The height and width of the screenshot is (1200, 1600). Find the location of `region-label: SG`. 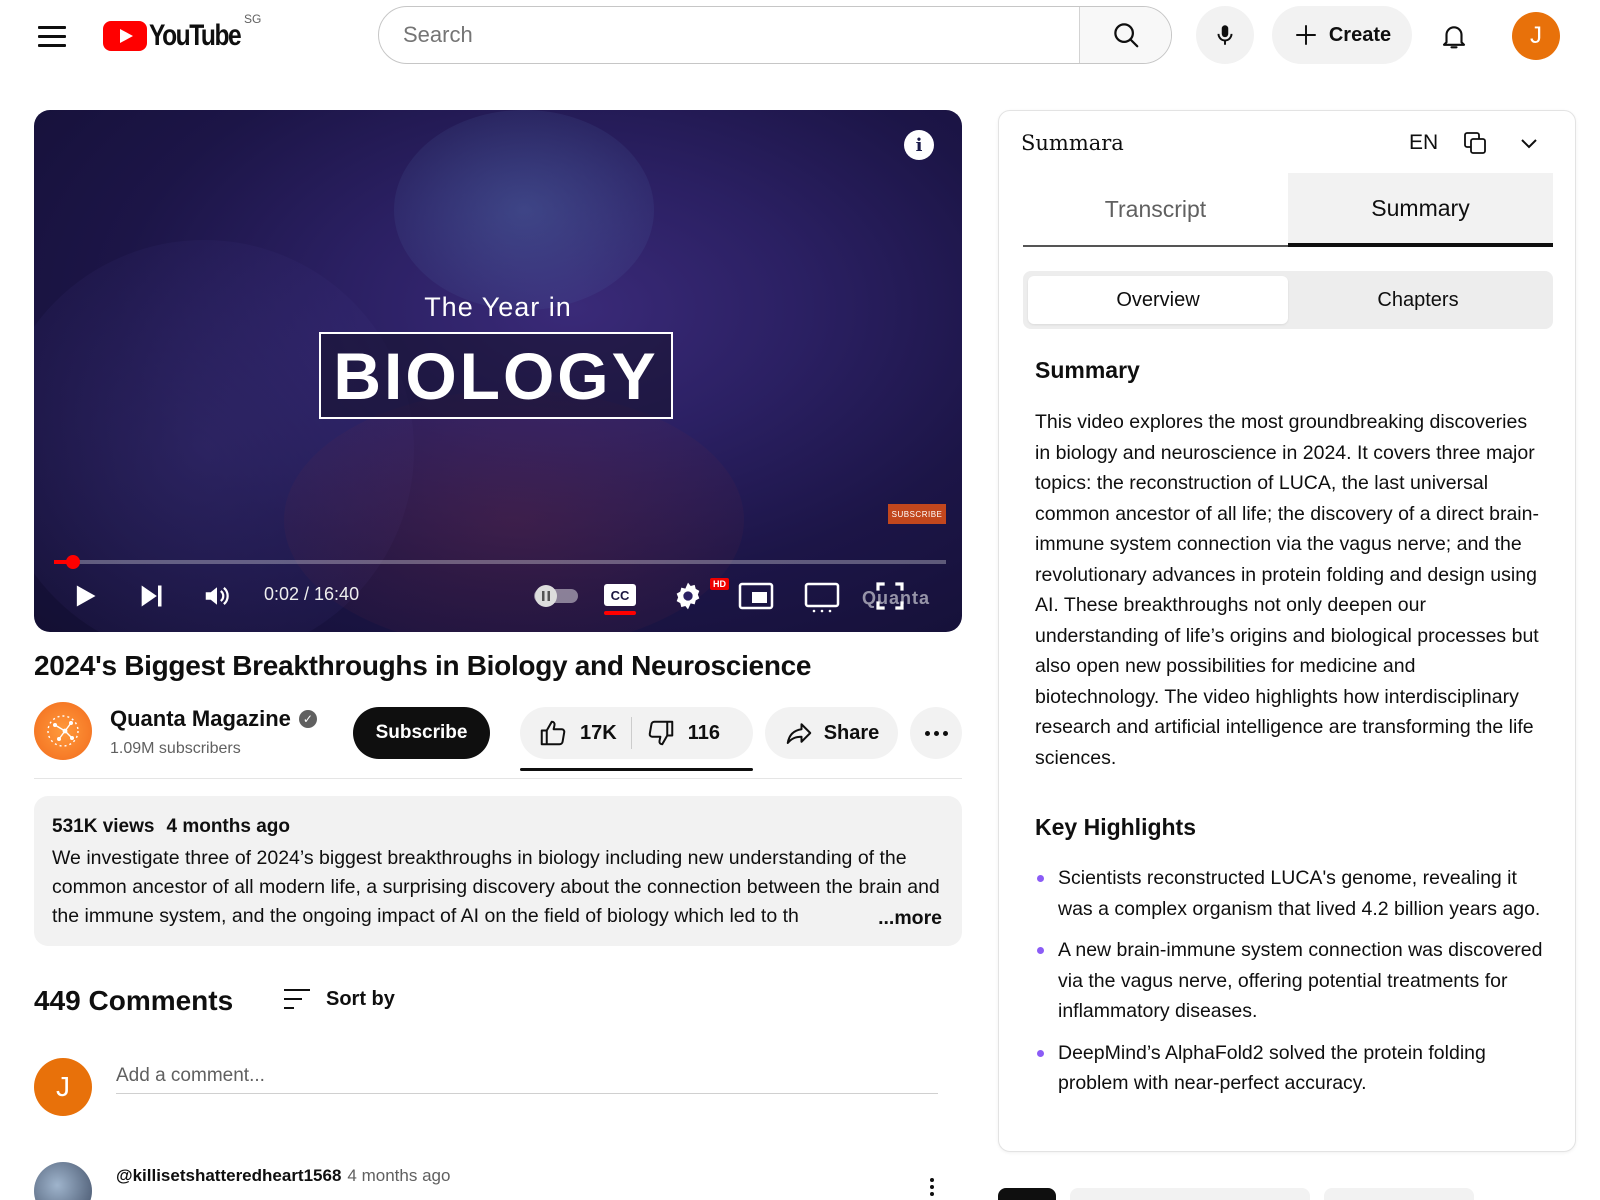

region-label: SG is located at coordinates (253, 19).